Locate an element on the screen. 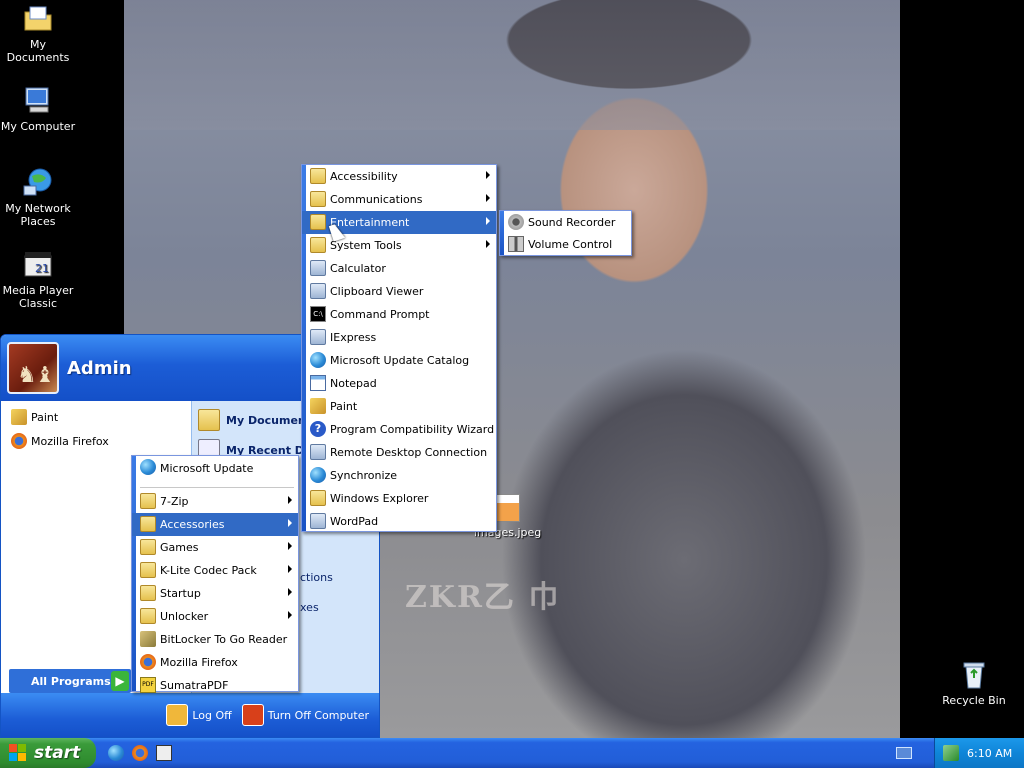 The image size is (1024, 768). iexpress-icon is located at coordinates (318, 337).